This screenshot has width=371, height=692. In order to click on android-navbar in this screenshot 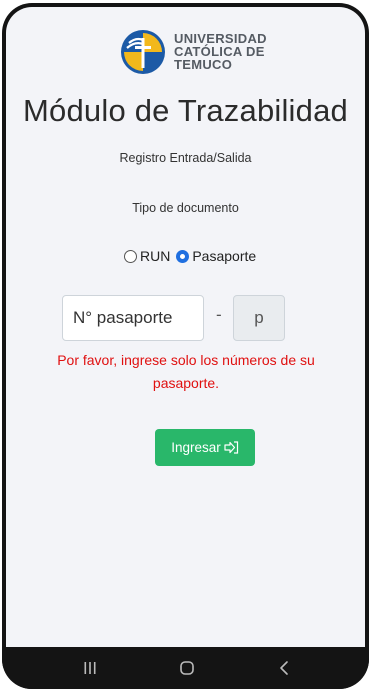, I will do `click(185, 668)`.